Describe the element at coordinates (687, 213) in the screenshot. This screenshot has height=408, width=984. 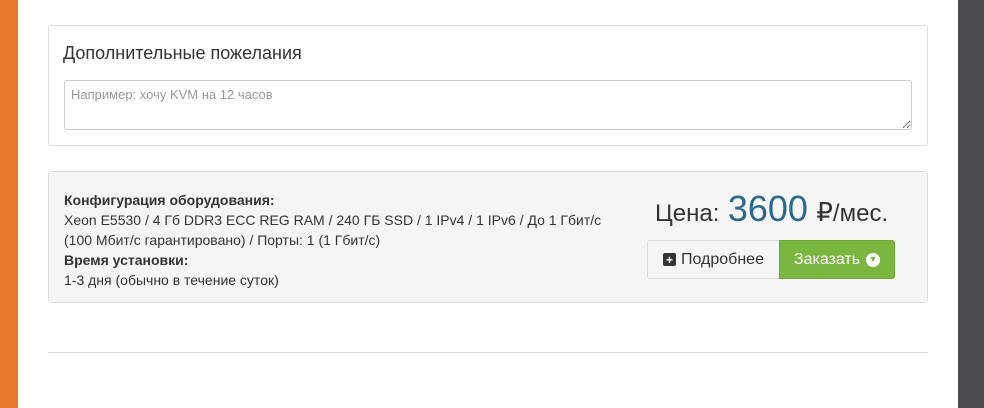
I see `price-label: Цена:` at that location.